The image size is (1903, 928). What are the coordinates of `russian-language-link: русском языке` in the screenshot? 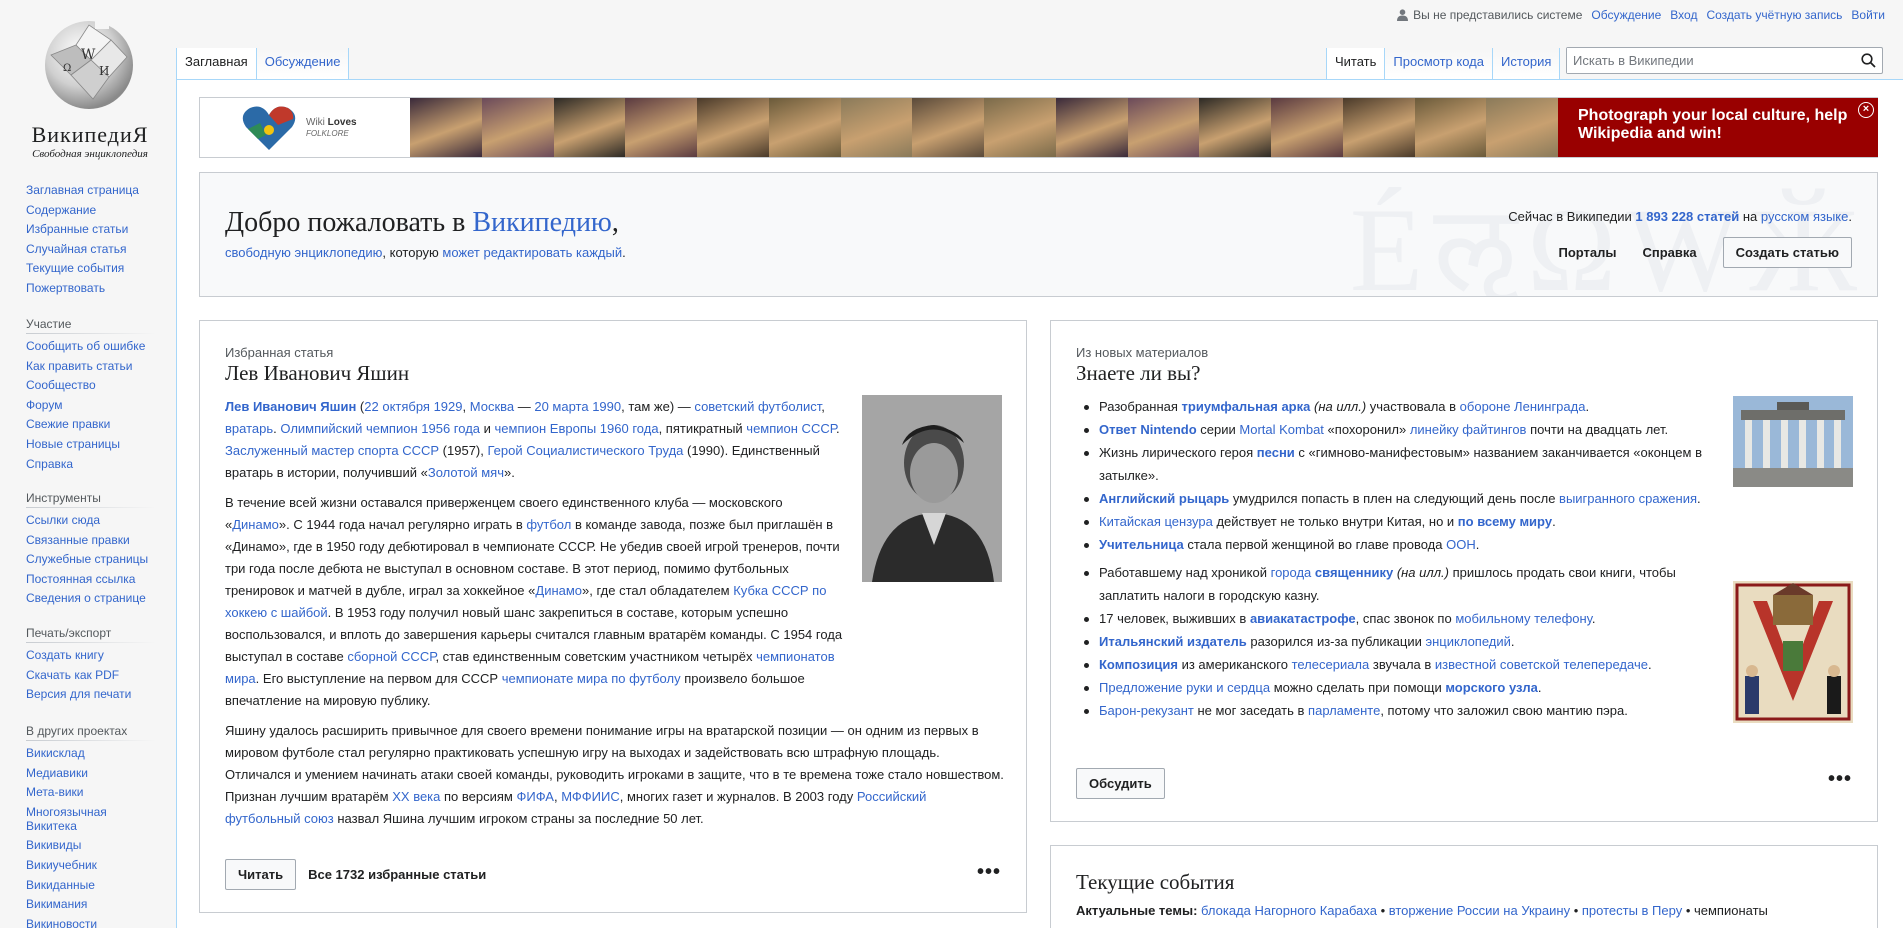 It's located at (1804, 216).